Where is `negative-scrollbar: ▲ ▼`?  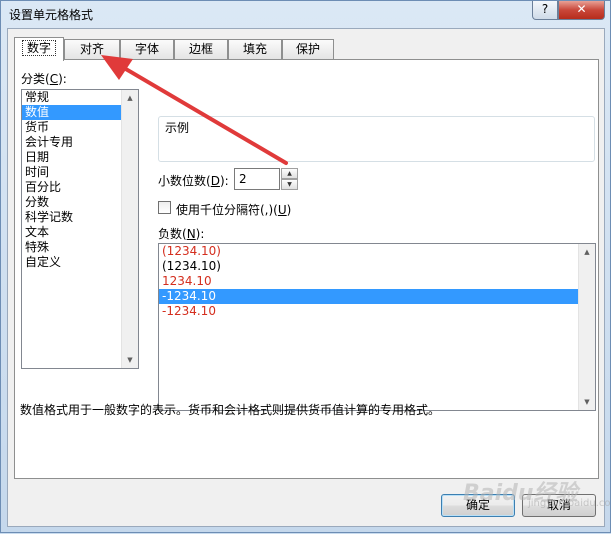 negative-scrollbar: ▲ ▼ is located at coordinates (586, 327).